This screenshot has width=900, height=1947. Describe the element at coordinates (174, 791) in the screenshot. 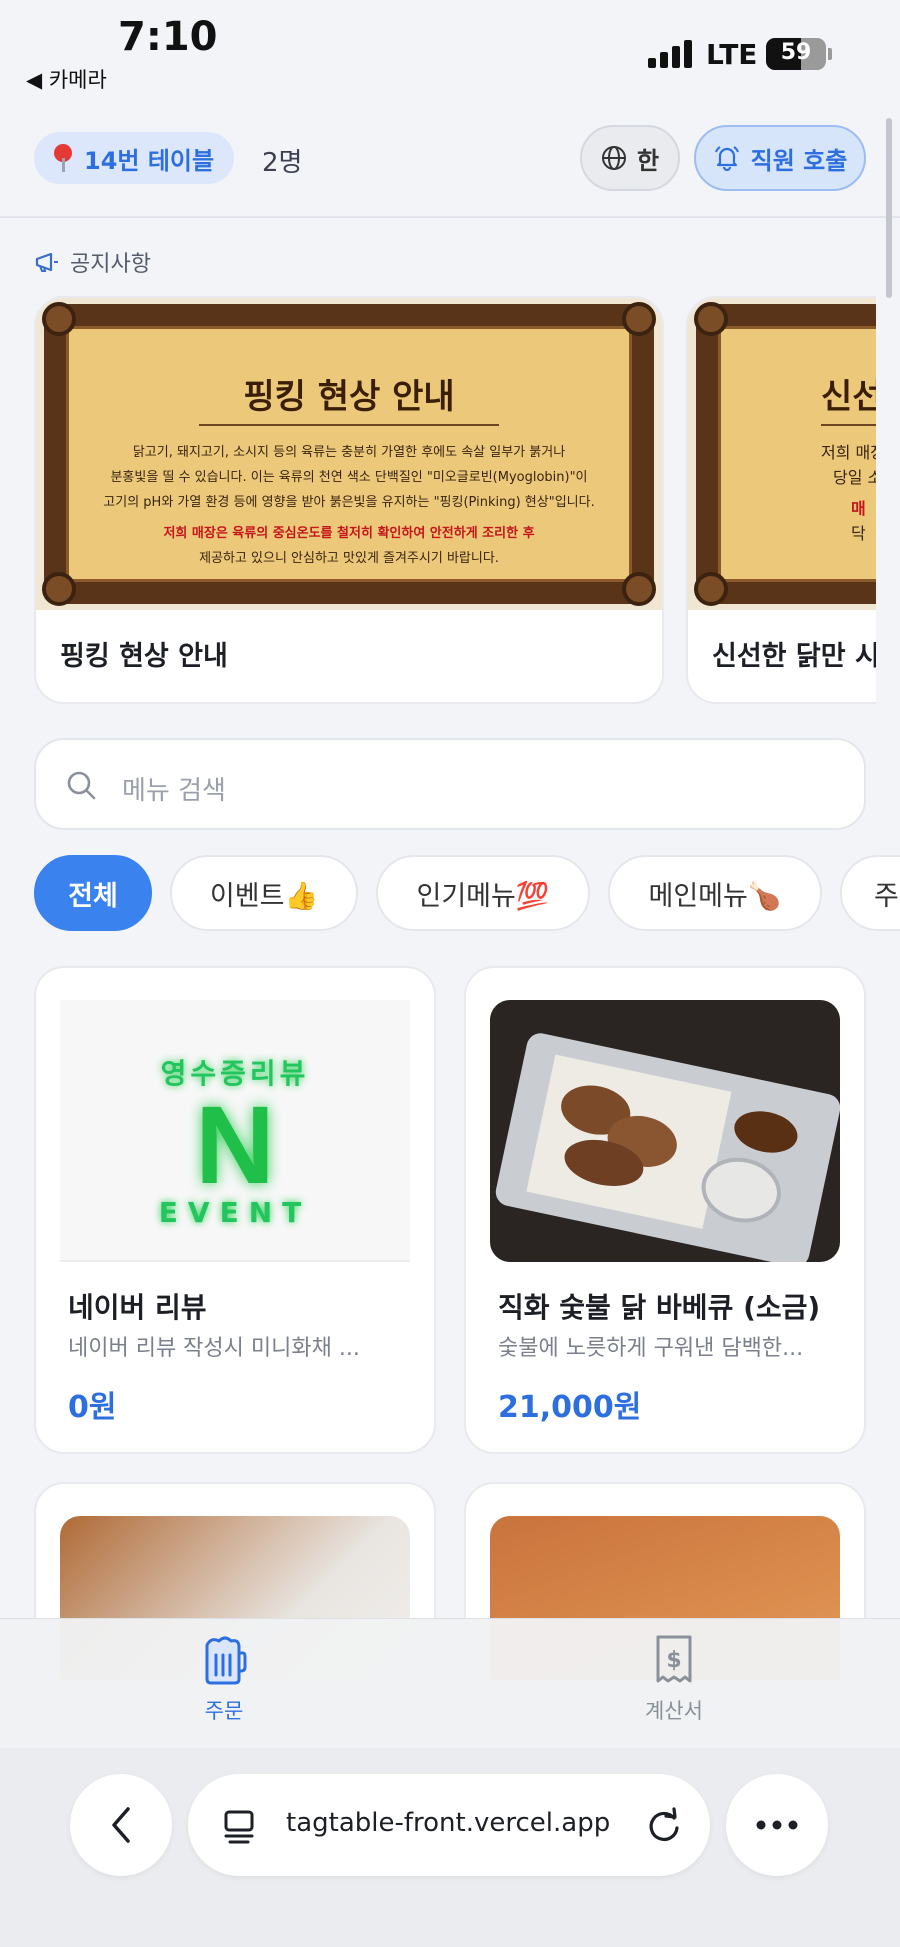

I see `search-placeholder: 메뉴 검색` at that location.